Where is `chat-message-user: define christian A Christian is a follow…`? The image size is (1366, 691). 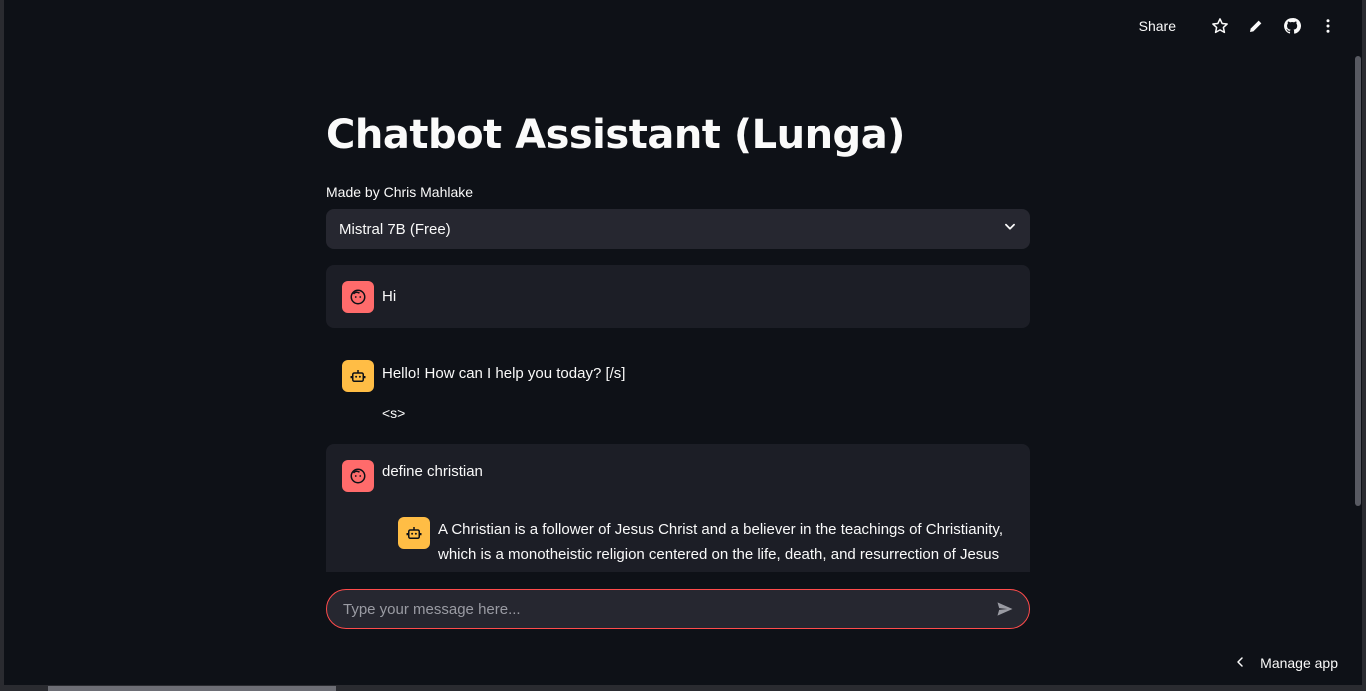 chat-message-user: define christian A Christian is a follow… is located at coordinates (678, 508).